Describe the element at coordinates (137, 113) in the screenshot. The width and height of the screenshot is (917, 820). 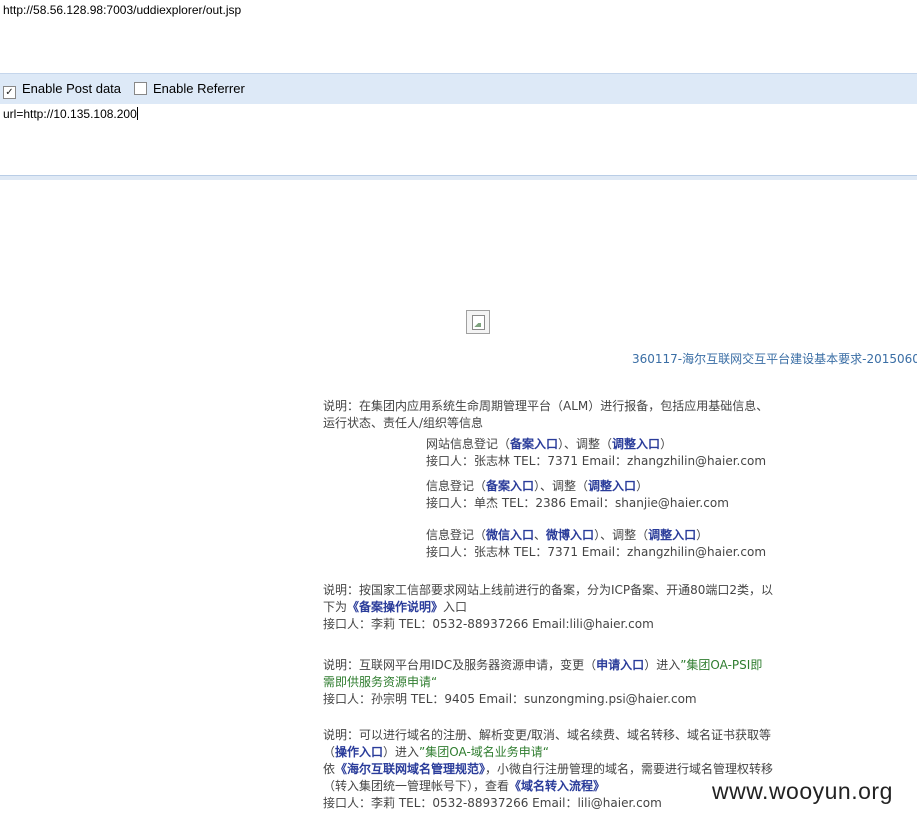
I see `text-caret` at that location.